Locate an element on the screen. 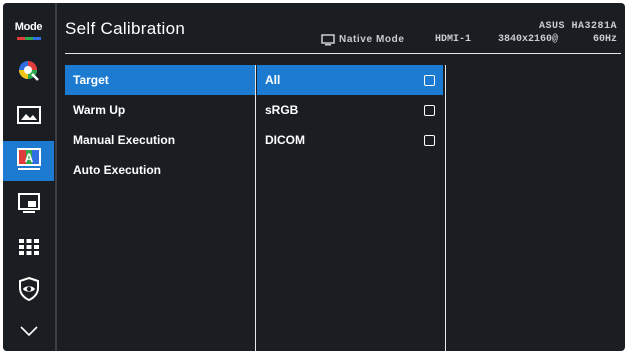 The height and width of the screenshot is (354, 628). option-srgb: sRGB is located at coordinates (350, 110).